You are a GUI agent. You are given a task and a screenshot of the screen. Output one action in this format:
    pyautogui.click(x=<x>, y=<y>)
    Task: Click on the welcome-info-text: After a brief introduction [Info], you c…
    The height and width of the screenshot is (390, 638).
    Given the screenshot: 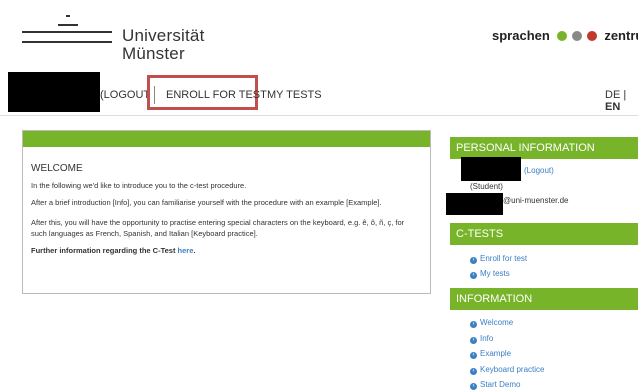 What is the action you would take?
    pyautogui.click(x=206, y=202)
    